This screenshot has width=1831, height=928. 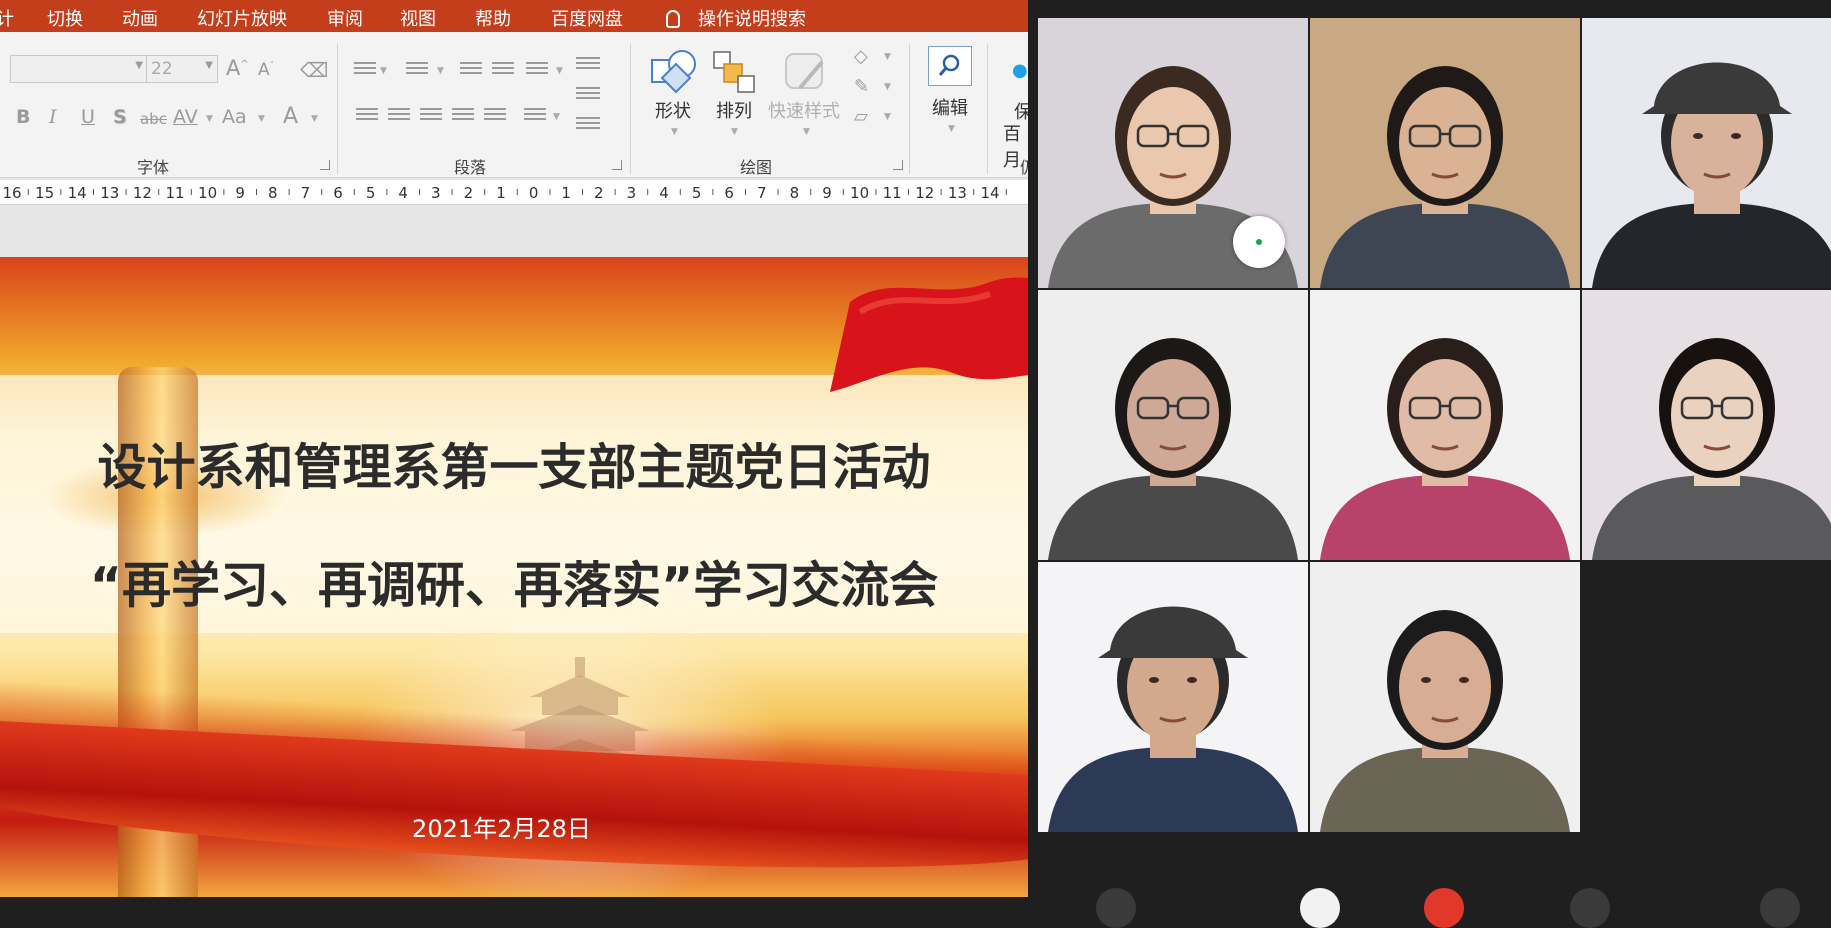 What do you see at coordinates (142, 193) in the screenshot?
I see `ruler-tick-label: 12` at bounding box center [142, 193].